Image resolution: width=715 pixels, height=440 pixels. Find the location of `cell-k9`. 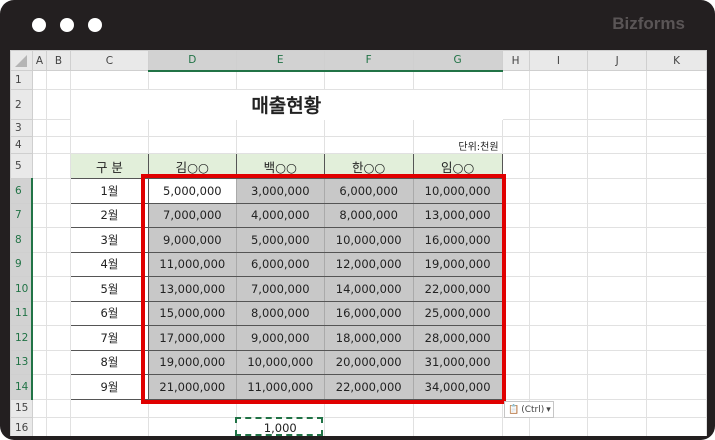

cell-k9 is located at coordinates (676, 264).